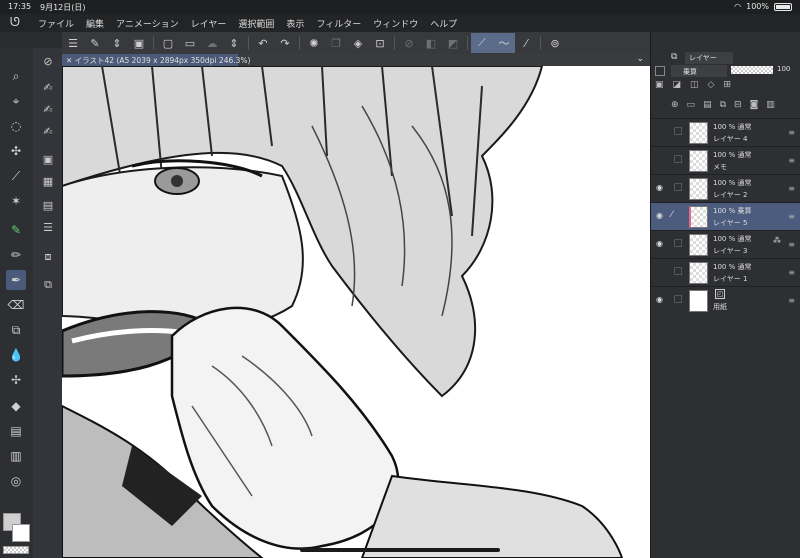 The image size is (800, 558). What do you see at coordinates (640, 59) in the screenshot?
I see `chevron-down-icon: ⌄` at bounding box center [640, 59].